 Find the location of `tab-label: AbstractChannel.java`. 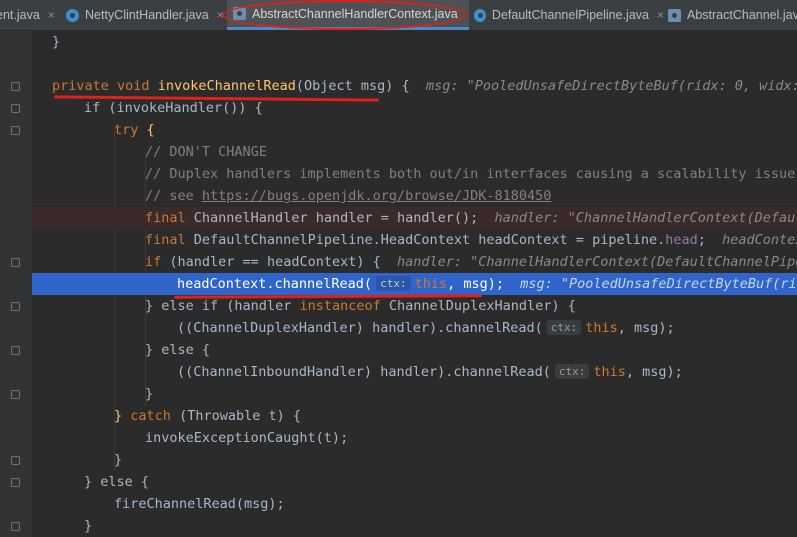

tab-label: AbstractChannel.java is located at coordinates (742, 15).